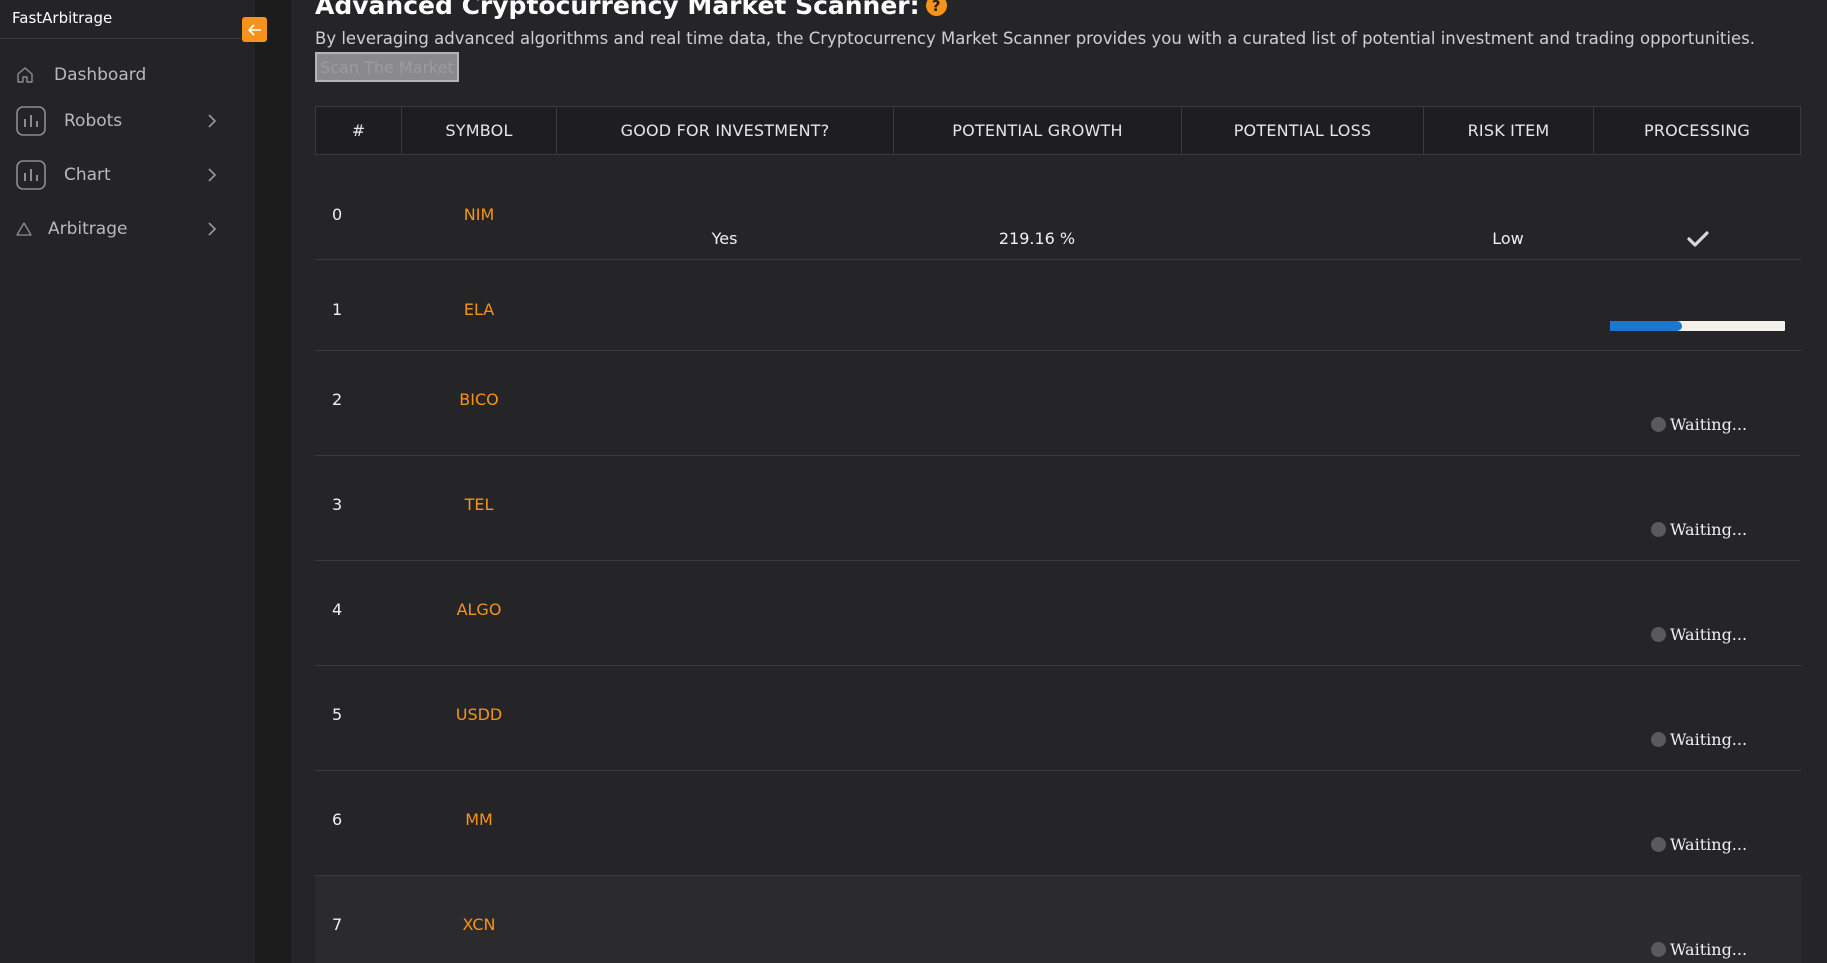 Image resolution: width=1827 pixels, height=963 pixels. Describe the element at coordinates (25, 75) in the screenshot. I see `home-icon` at that location.